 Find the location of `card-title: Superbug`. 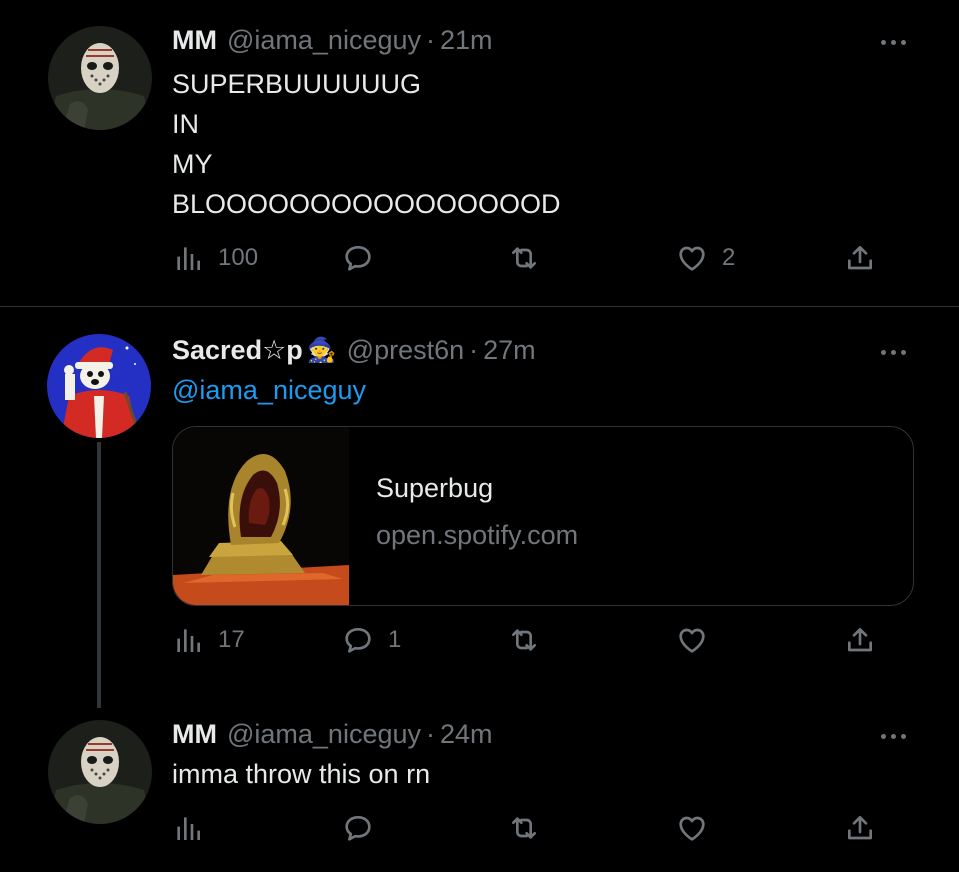

card-title: Superbug is located at coordinates (435, 488).